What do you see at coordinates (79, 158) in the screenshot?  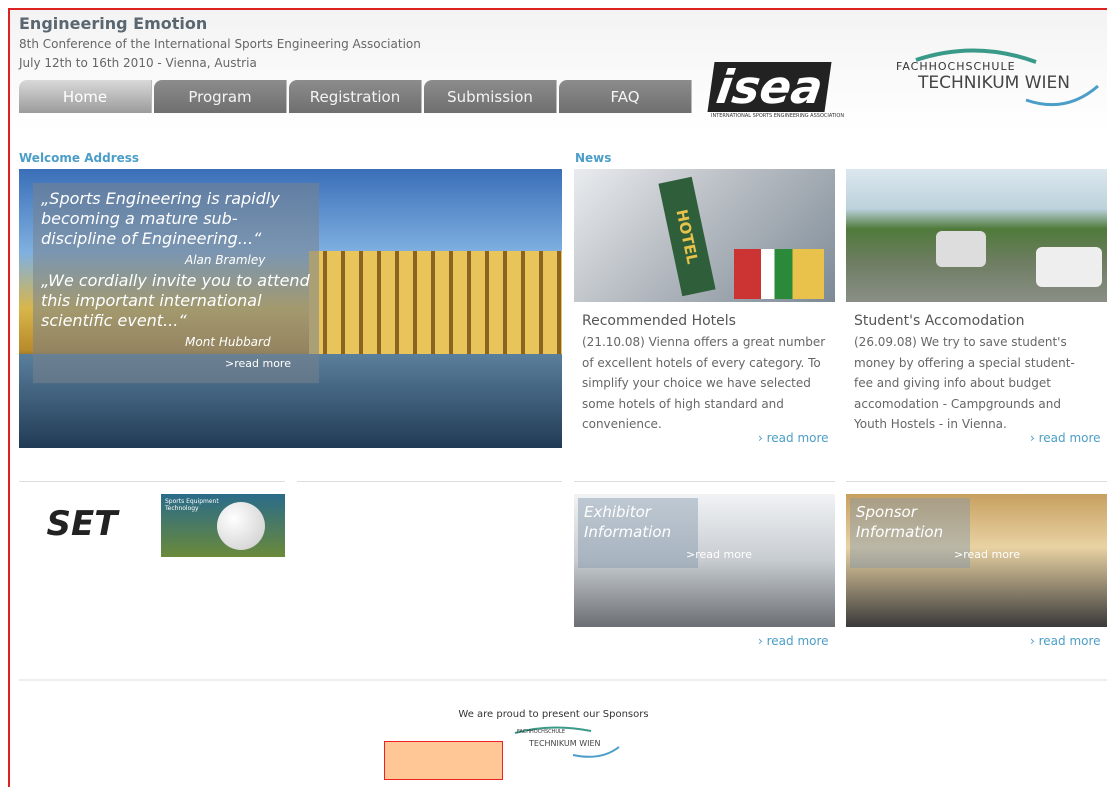 I see `welcome-heading: Welcome Address` at bounding box center [79, 158].